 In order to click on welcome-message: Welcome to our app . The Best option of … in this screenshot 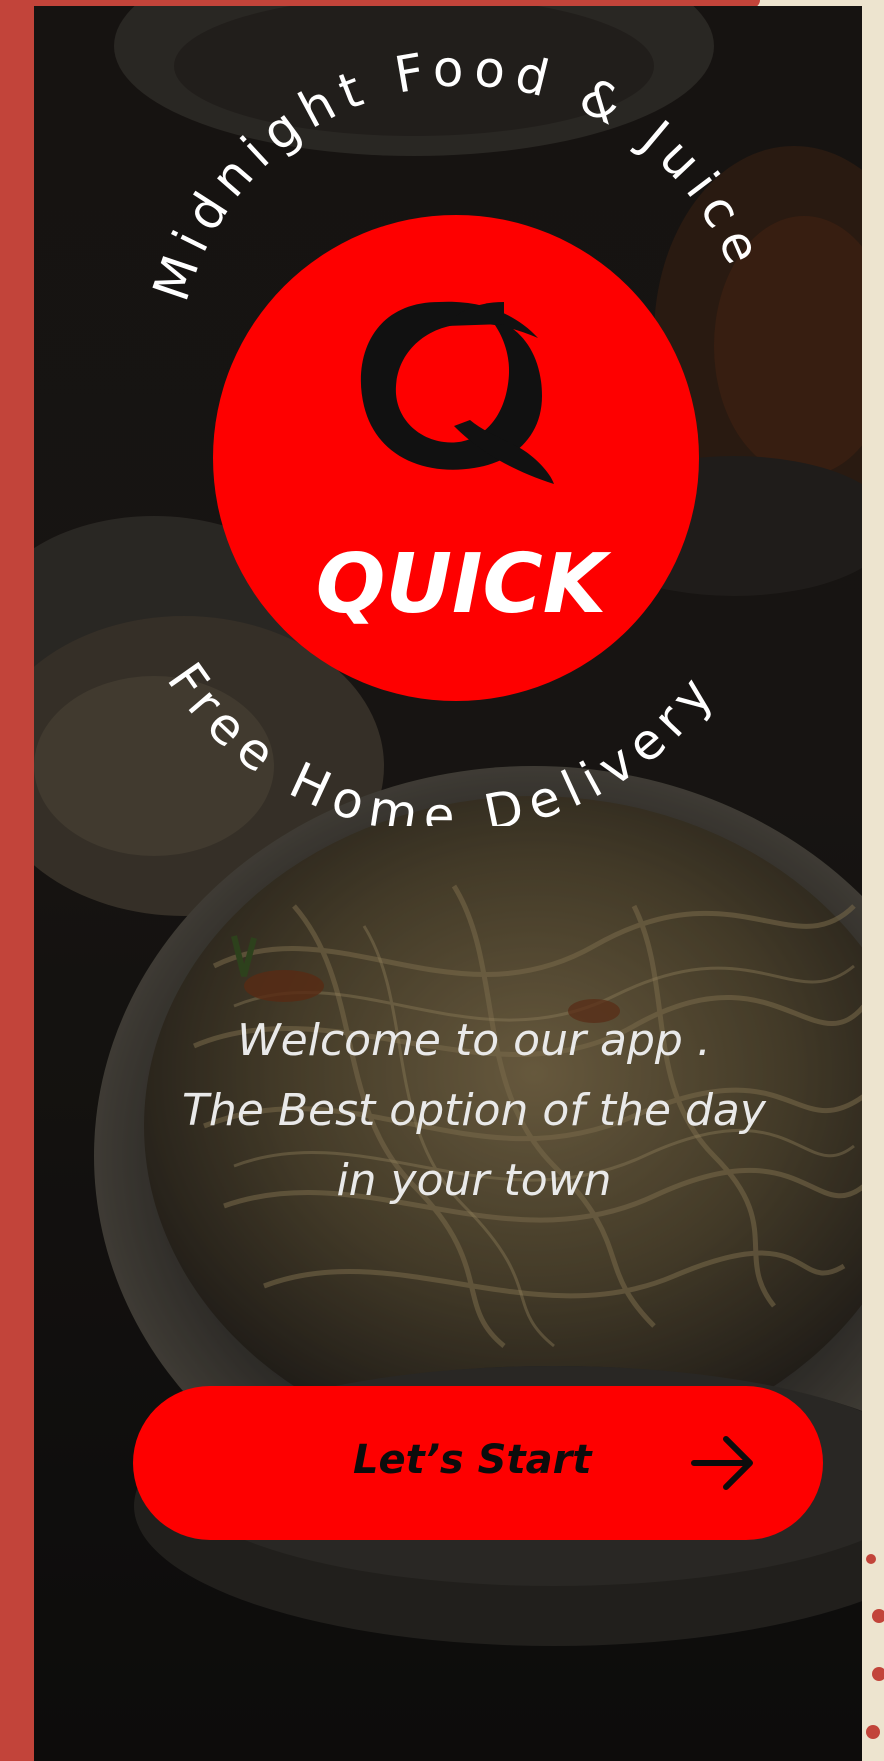, I will do `click(474, 1111)`.